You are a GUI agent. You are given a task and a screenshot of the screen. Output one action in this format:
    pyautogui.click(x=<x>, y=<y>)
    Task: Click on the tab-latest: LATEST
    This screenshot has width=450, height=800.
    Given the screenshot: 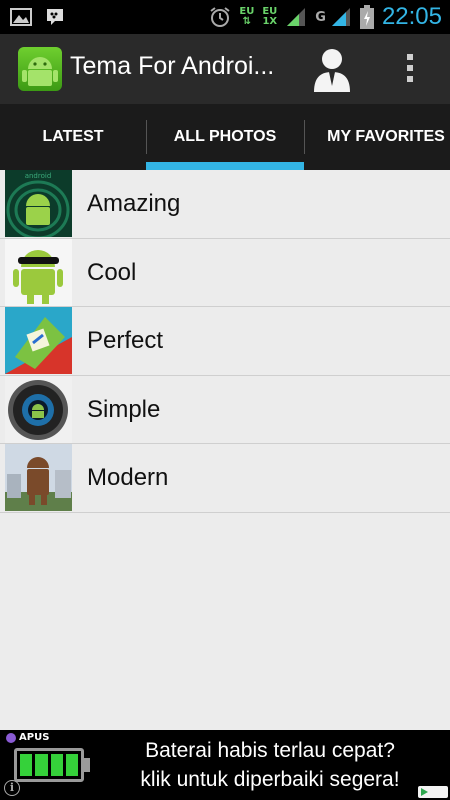 What is the action you would take?
    pyautogui.click(x=73, y=137)
    